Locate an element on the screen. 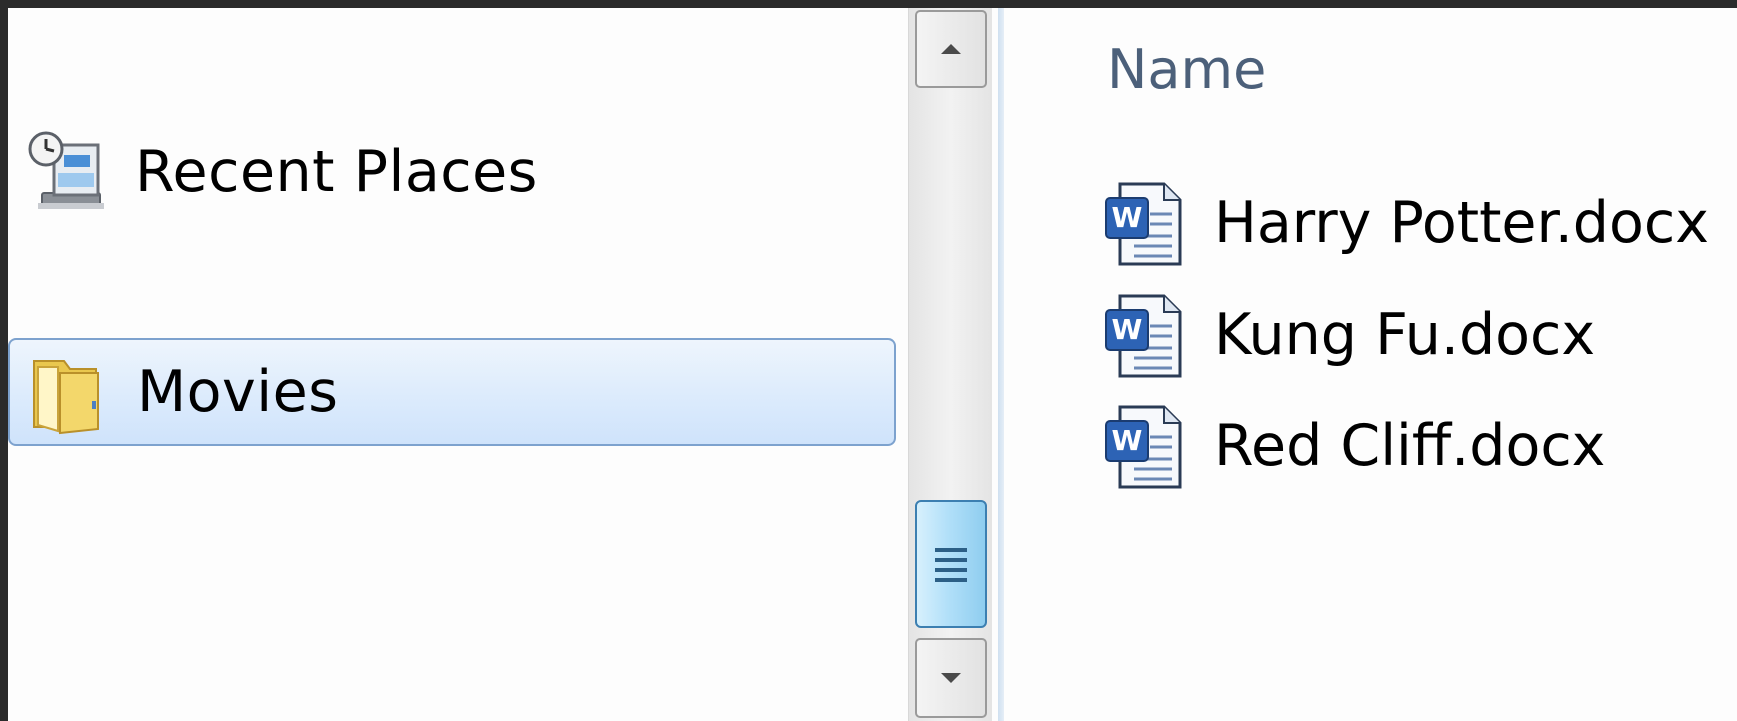 The height and width of the screenshot is (721, 1737). grip-icon is located at coordinates (951, 565).